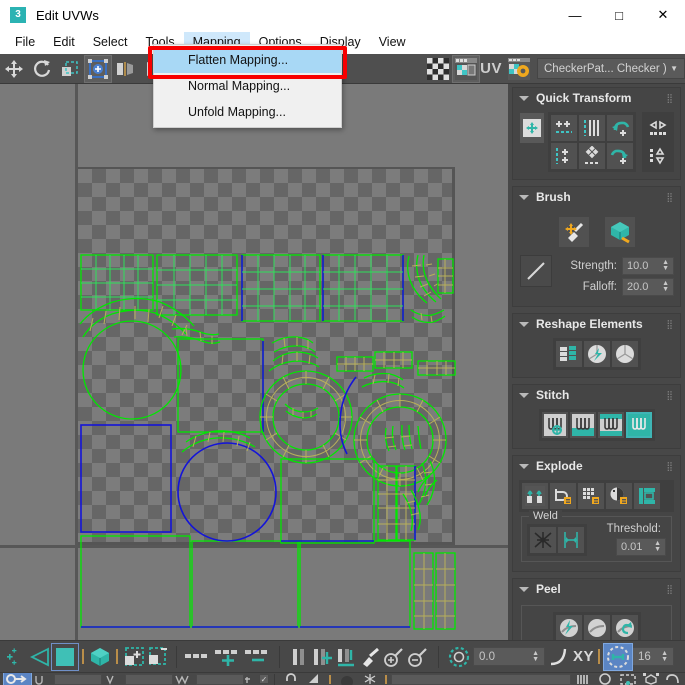 The width and height of the screenshot is (685, 685). Describe the element at coordinates (620, 128) in the screenshot. I see `qt-rotate-ccw-button` at that location.